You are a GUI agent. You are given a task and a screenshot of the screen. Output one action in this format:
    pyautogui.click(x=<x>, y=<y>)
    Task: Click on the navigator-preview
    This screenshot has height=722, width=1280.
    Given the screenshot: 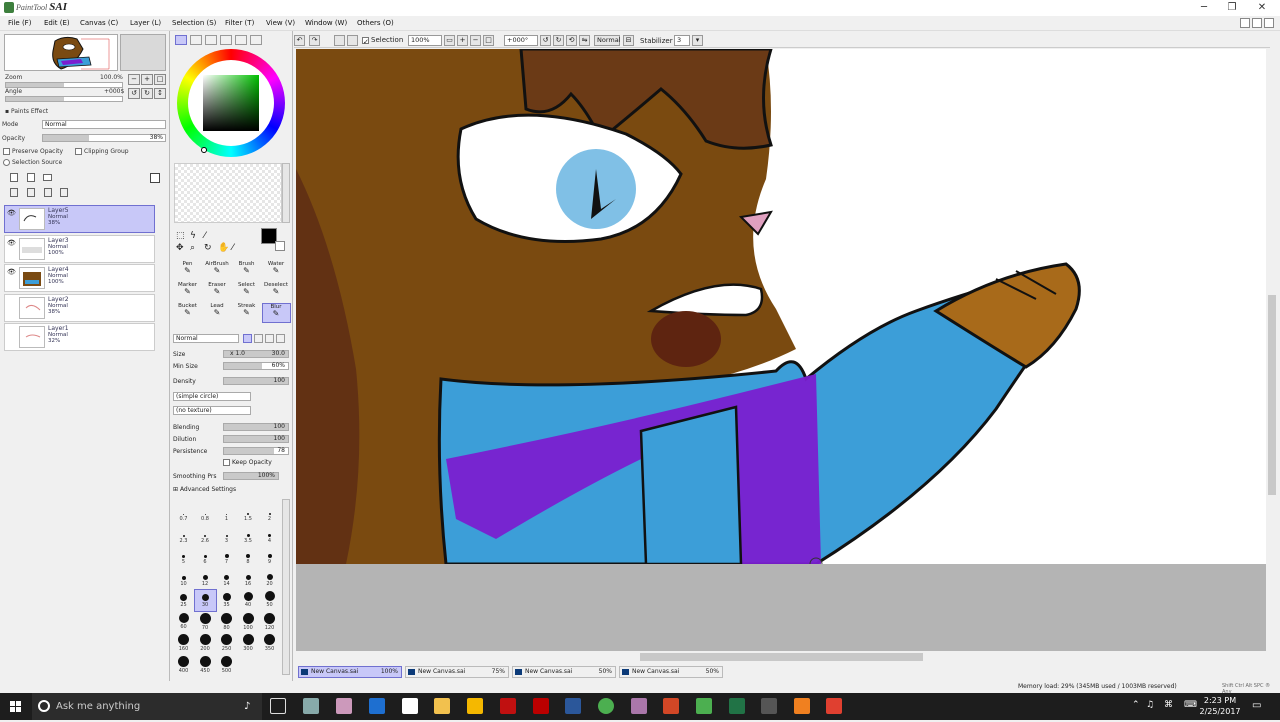 What is the action you would take?
    pyautogui.click(x=61, y=52)
    